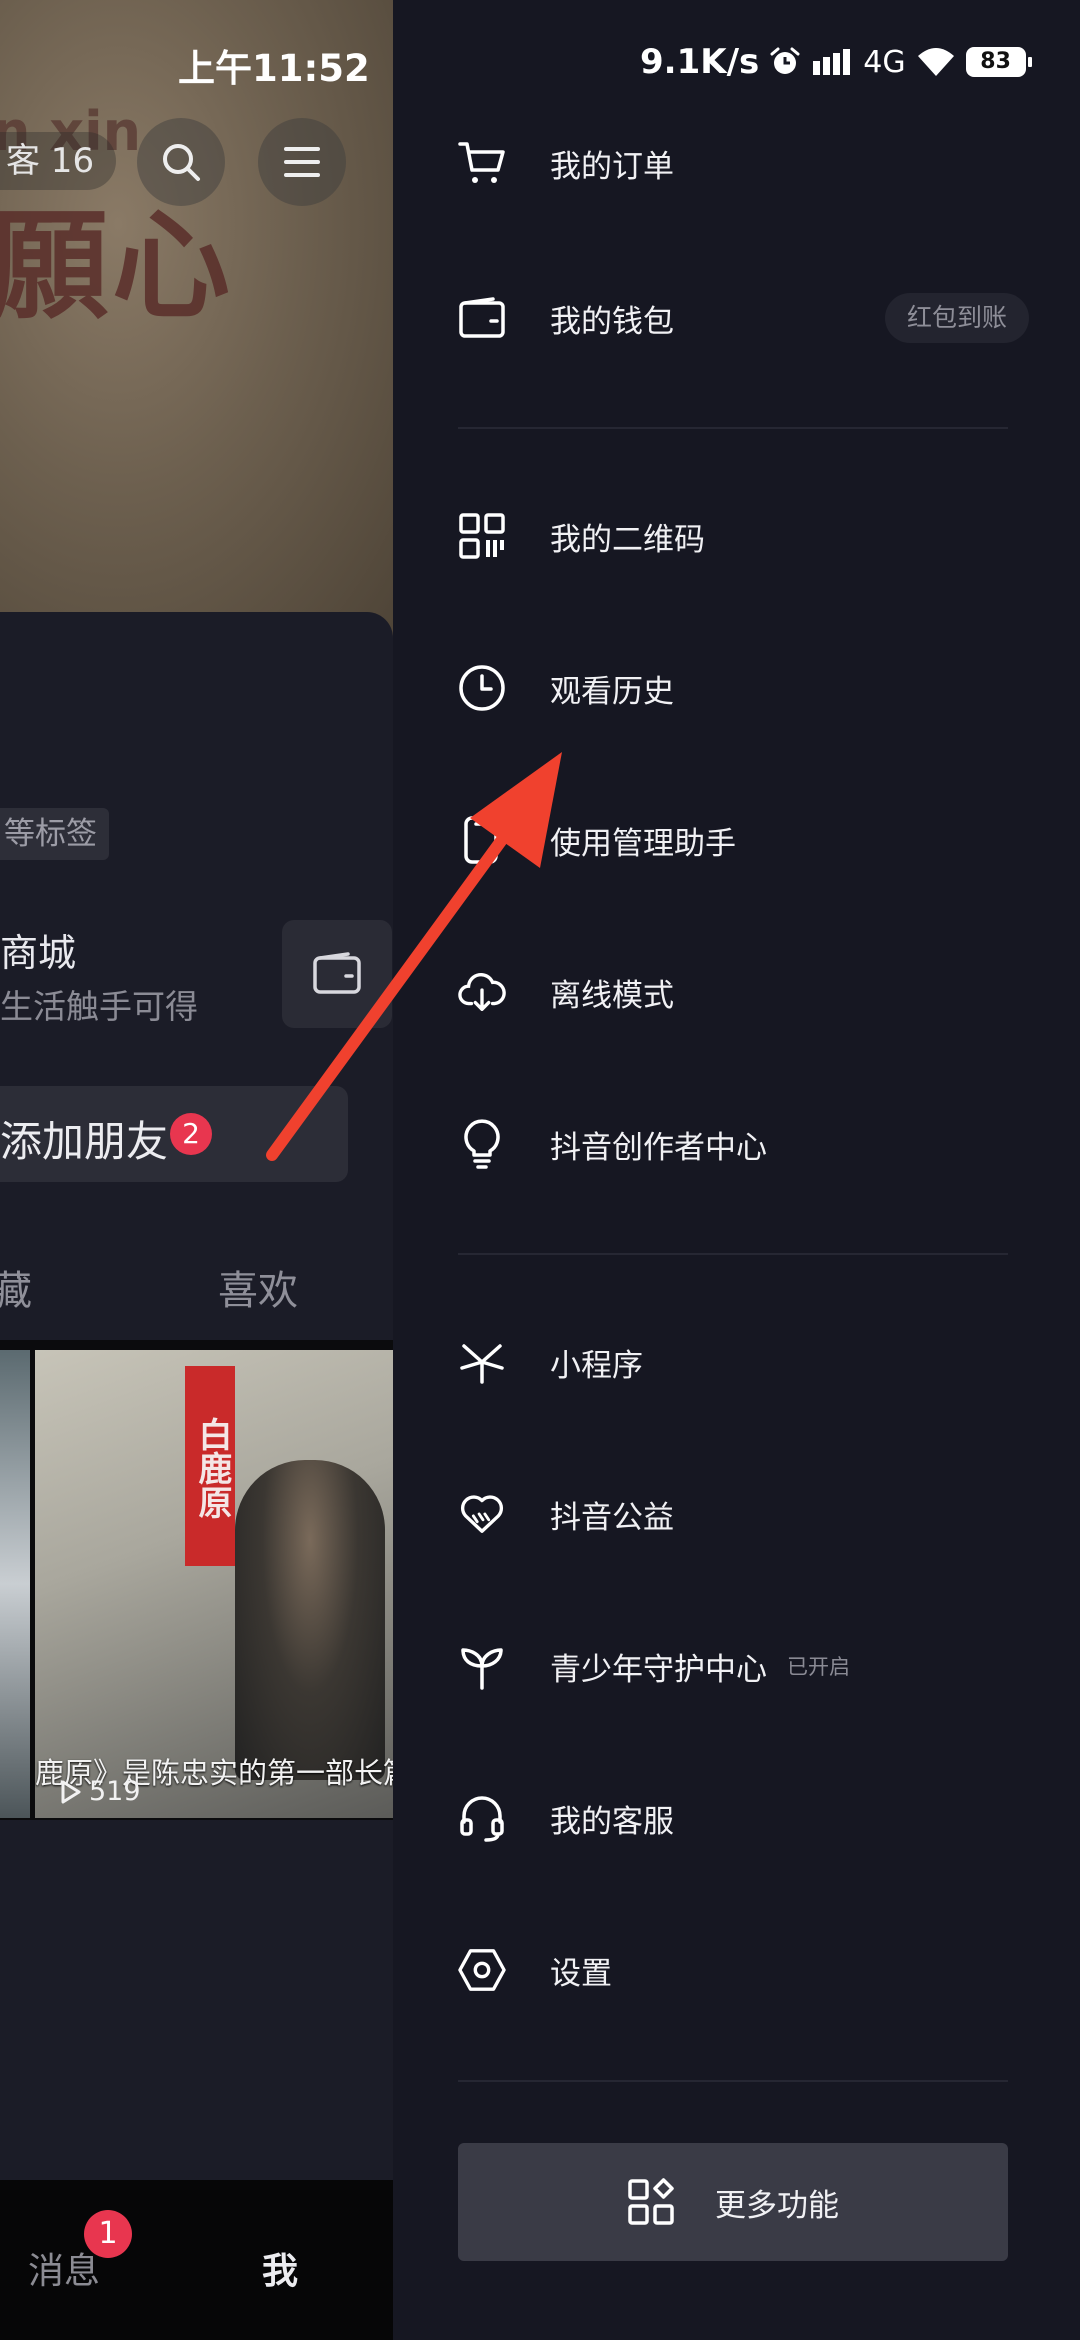 The image size is (1080, 2340). Describe the element at coordinates (191, 1134) in the screenshot. I see `add-friend-badge: 2` at that location.